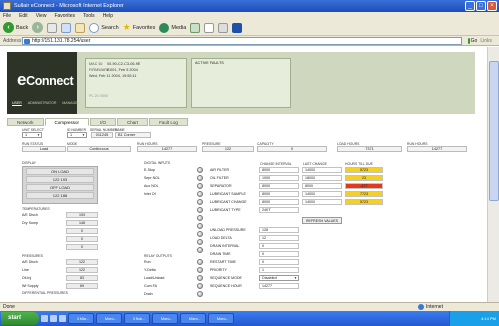  I want to click on print-icon, so click(223, 27).